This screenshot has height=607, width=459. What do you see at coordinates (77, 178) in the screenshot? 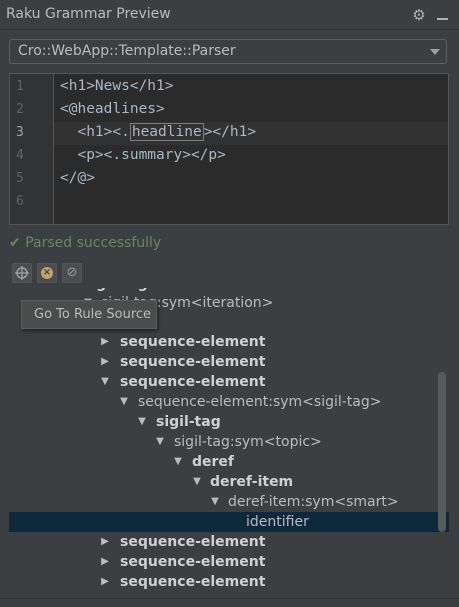
I see `code-line: </@>` at bounding box center [77, 178].